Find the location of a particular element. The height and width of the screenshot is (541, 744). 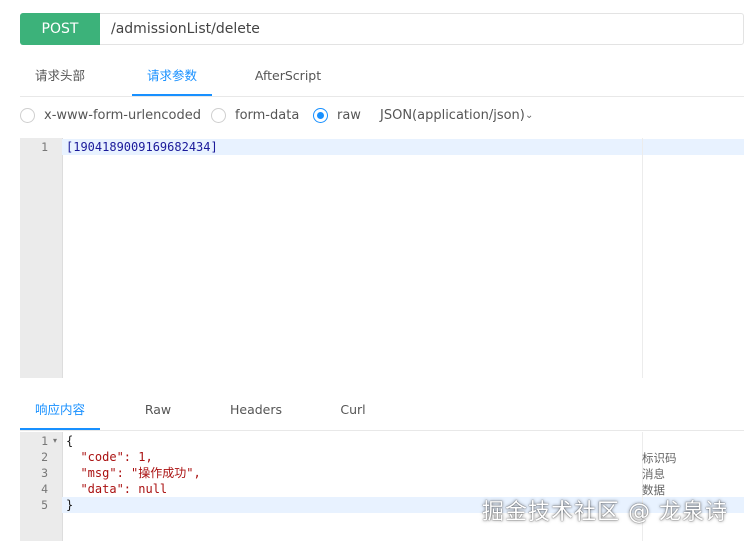

content-type-select: JSON(application/json) is located at coordinates (452, 116).